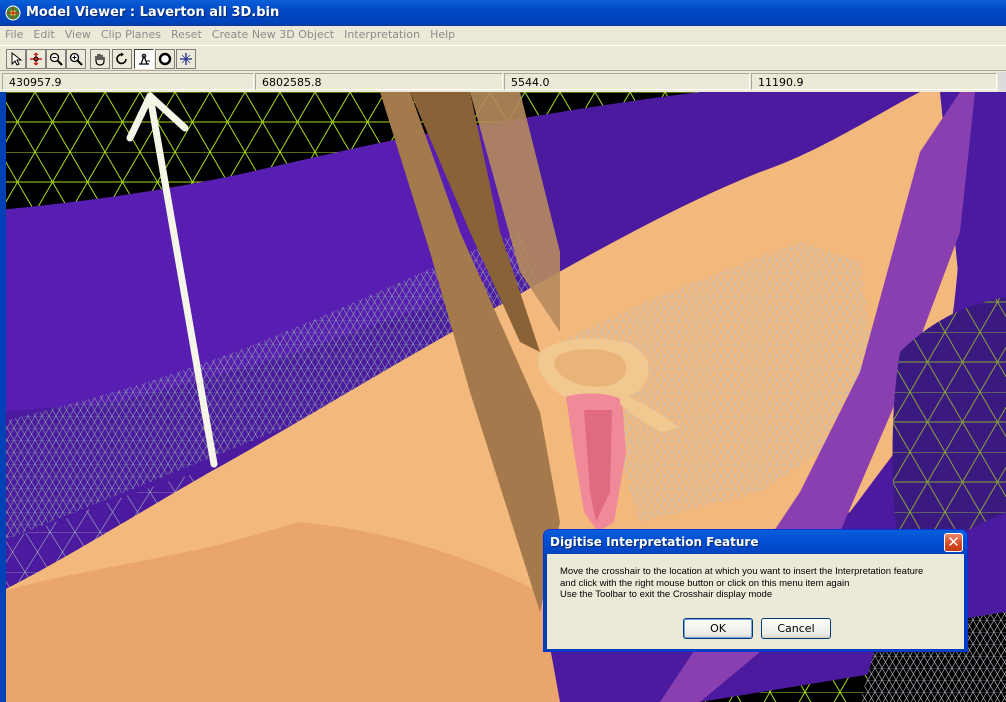 The width and height of the screenshot is (1006, 702). Describe the element at coordinates (43, 33) in the screenshot. I see `menu-edit: Edit` at that location.